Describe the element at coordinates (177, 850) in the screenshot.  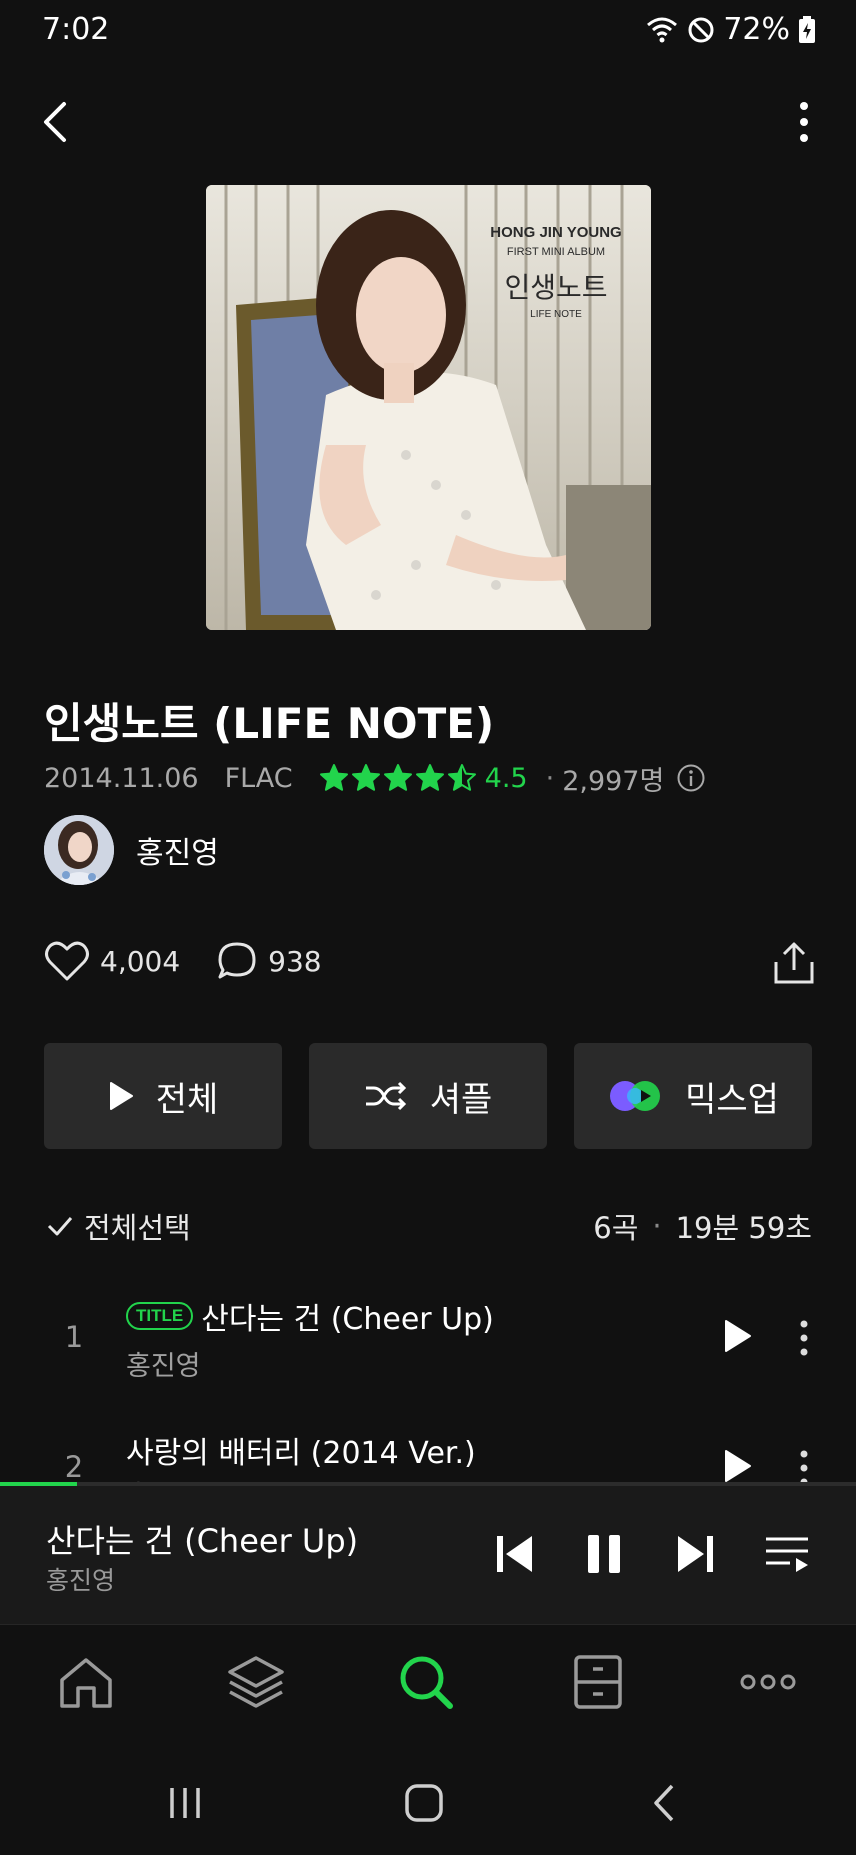
I see `artist-name: 홍진영` at that location.